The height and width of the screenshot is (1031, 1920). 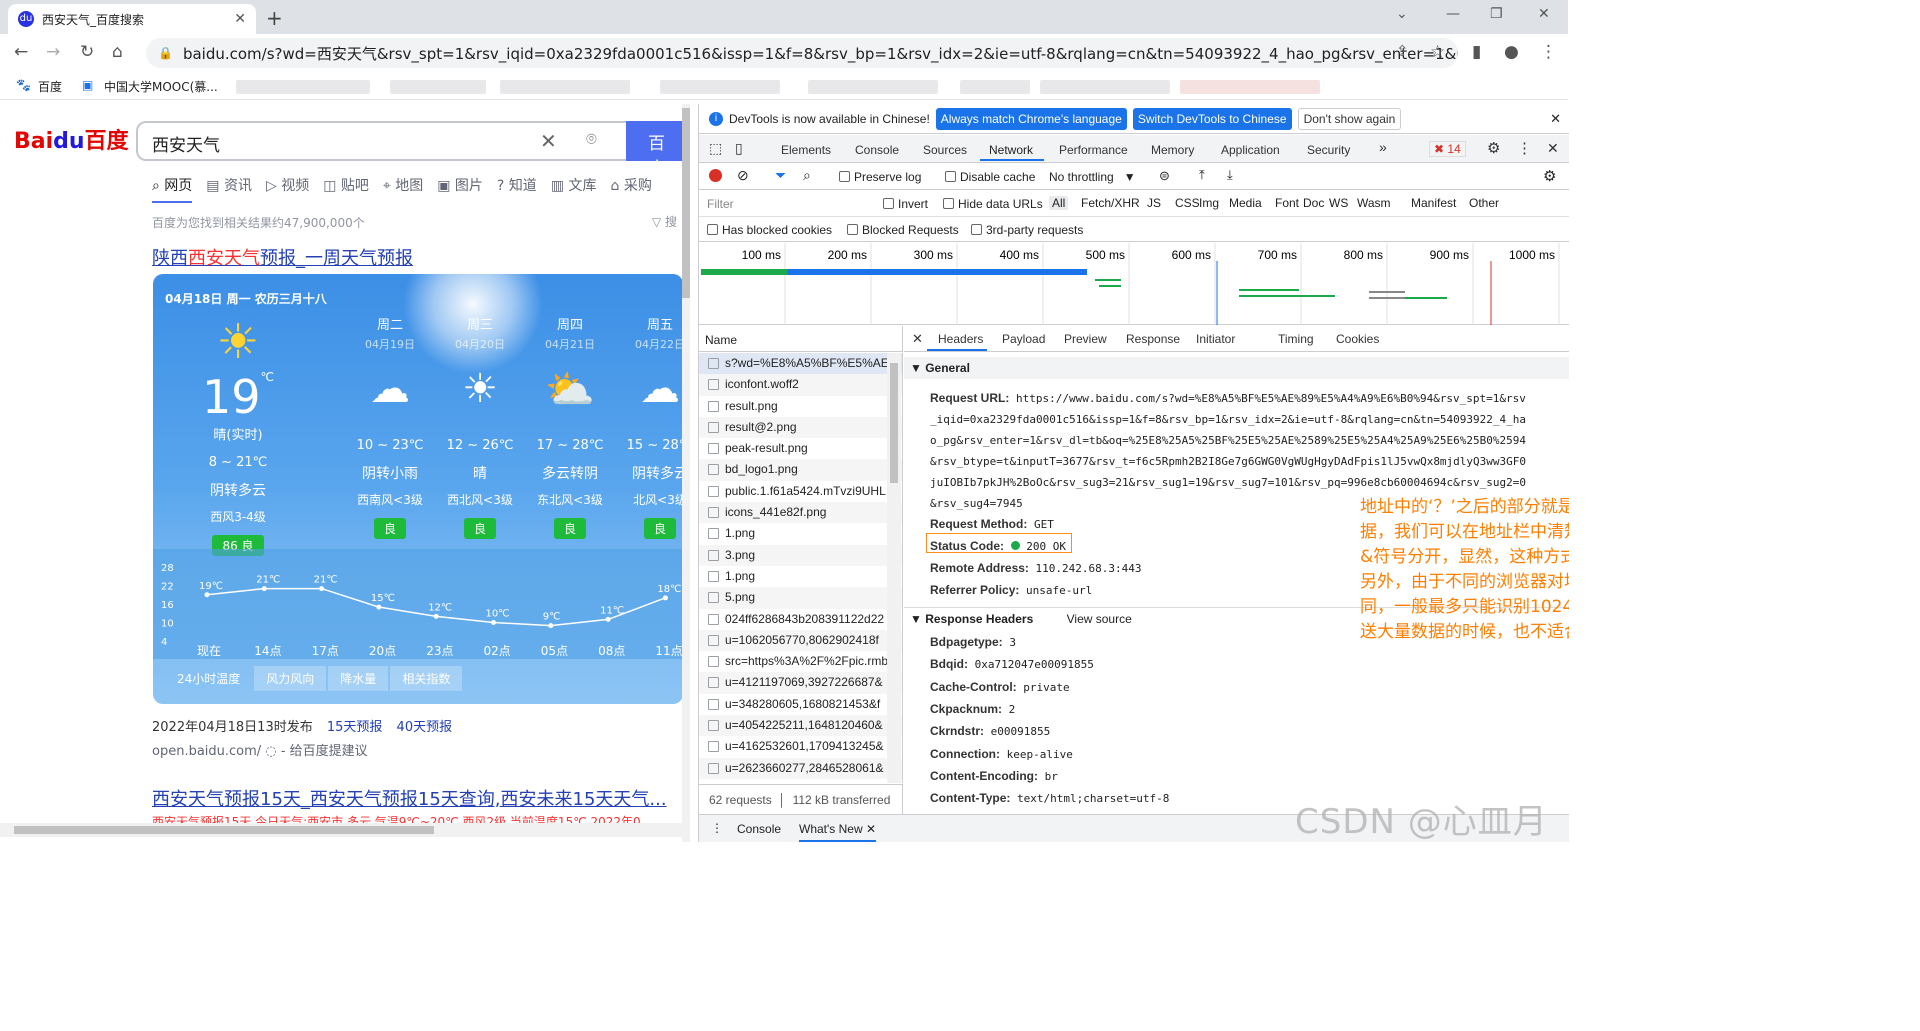 I want to click on switch-chinese-button: Switch DevTools to Chinese, so click(x=1212, y=118).